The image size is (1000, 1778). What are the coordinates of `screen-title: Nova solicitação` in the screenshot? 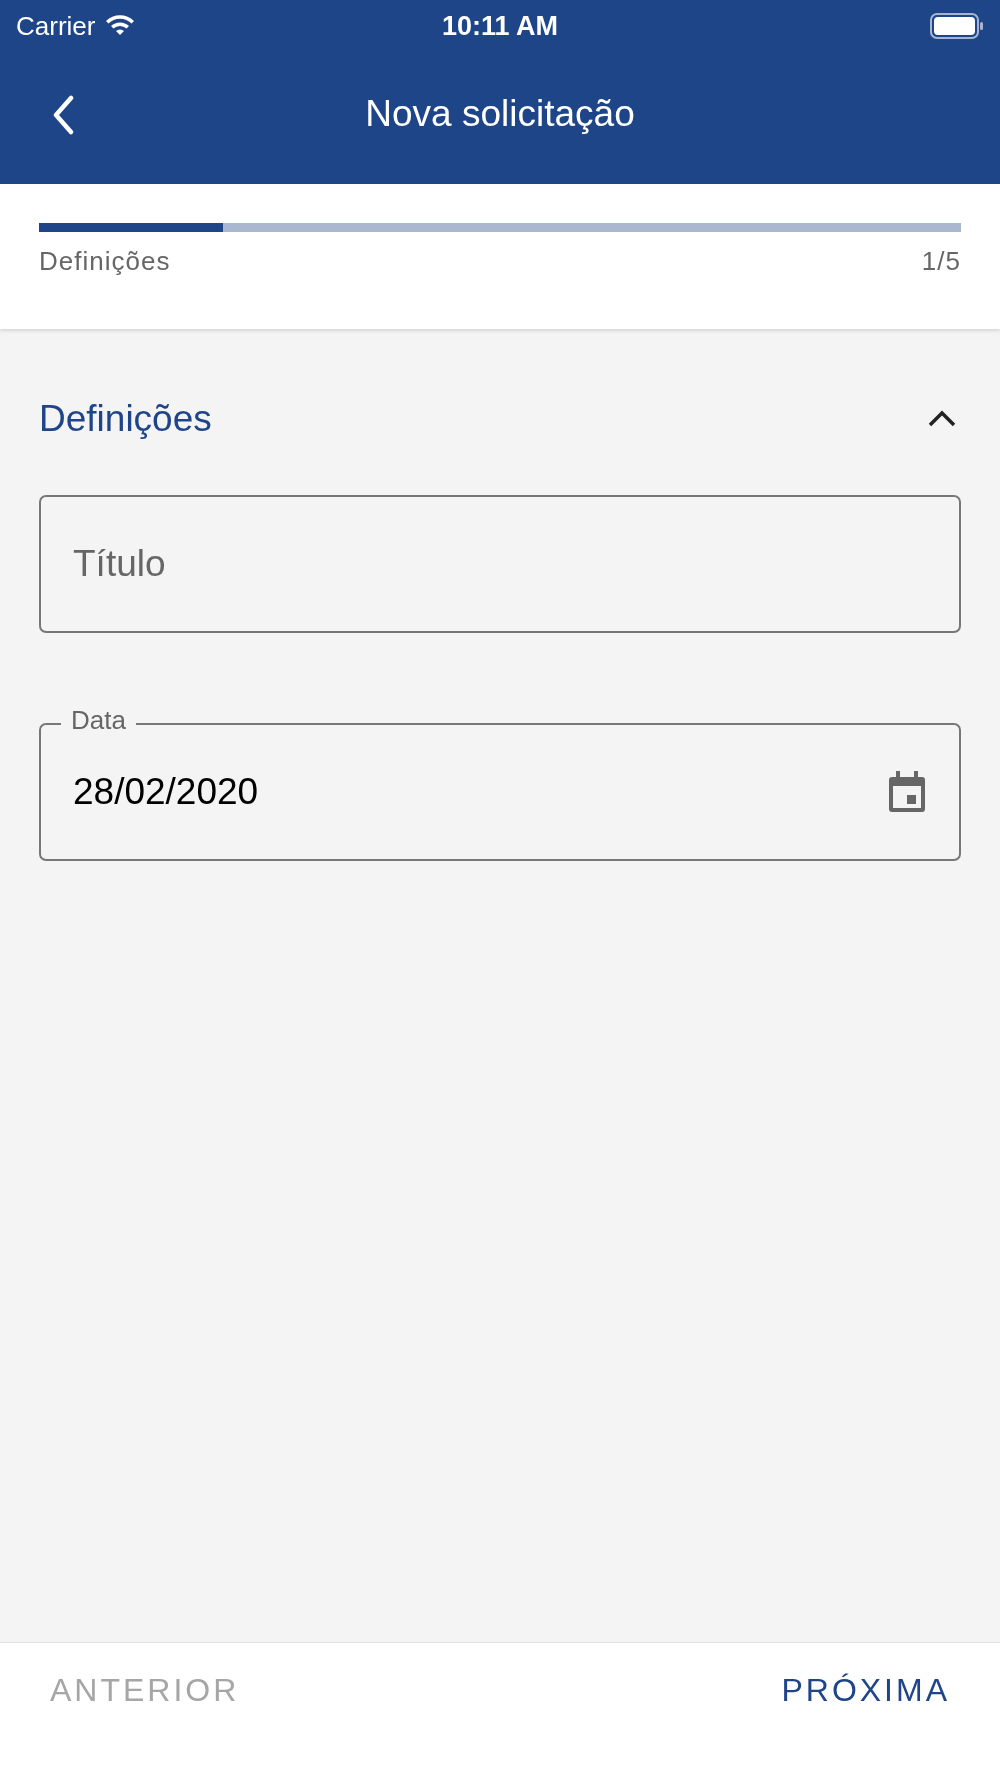 It's located at (500, 114).